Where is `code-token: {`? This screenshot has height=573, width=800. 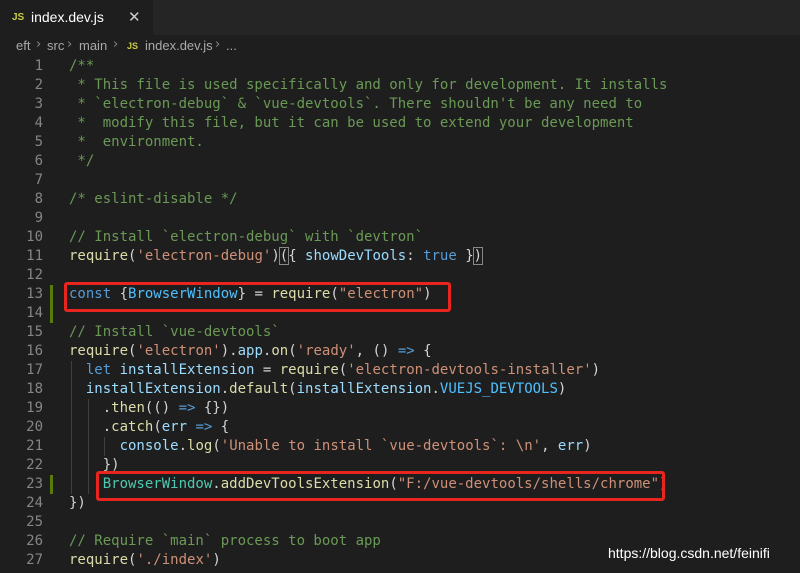
code-token: { is located at coordinates (423, 351).